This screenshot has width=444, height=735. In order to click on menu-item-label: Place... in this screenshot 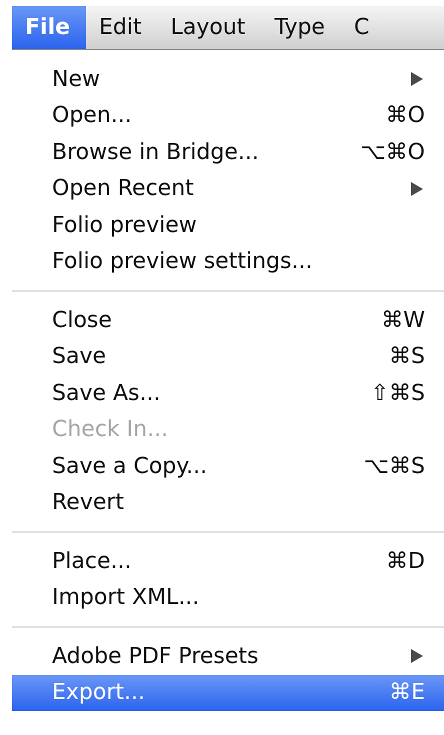, I will do `click(92, 561)`.